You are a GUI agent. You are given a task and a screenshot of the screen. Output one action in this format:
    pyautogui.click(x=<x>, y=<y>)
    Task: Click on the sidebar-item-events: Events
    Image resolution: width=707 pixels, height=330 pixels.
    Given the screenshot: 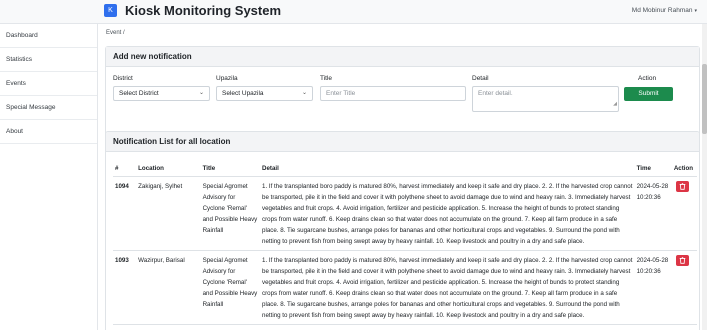 What is the action you would take?
    pyautogui.click(x=48, y=84)
    